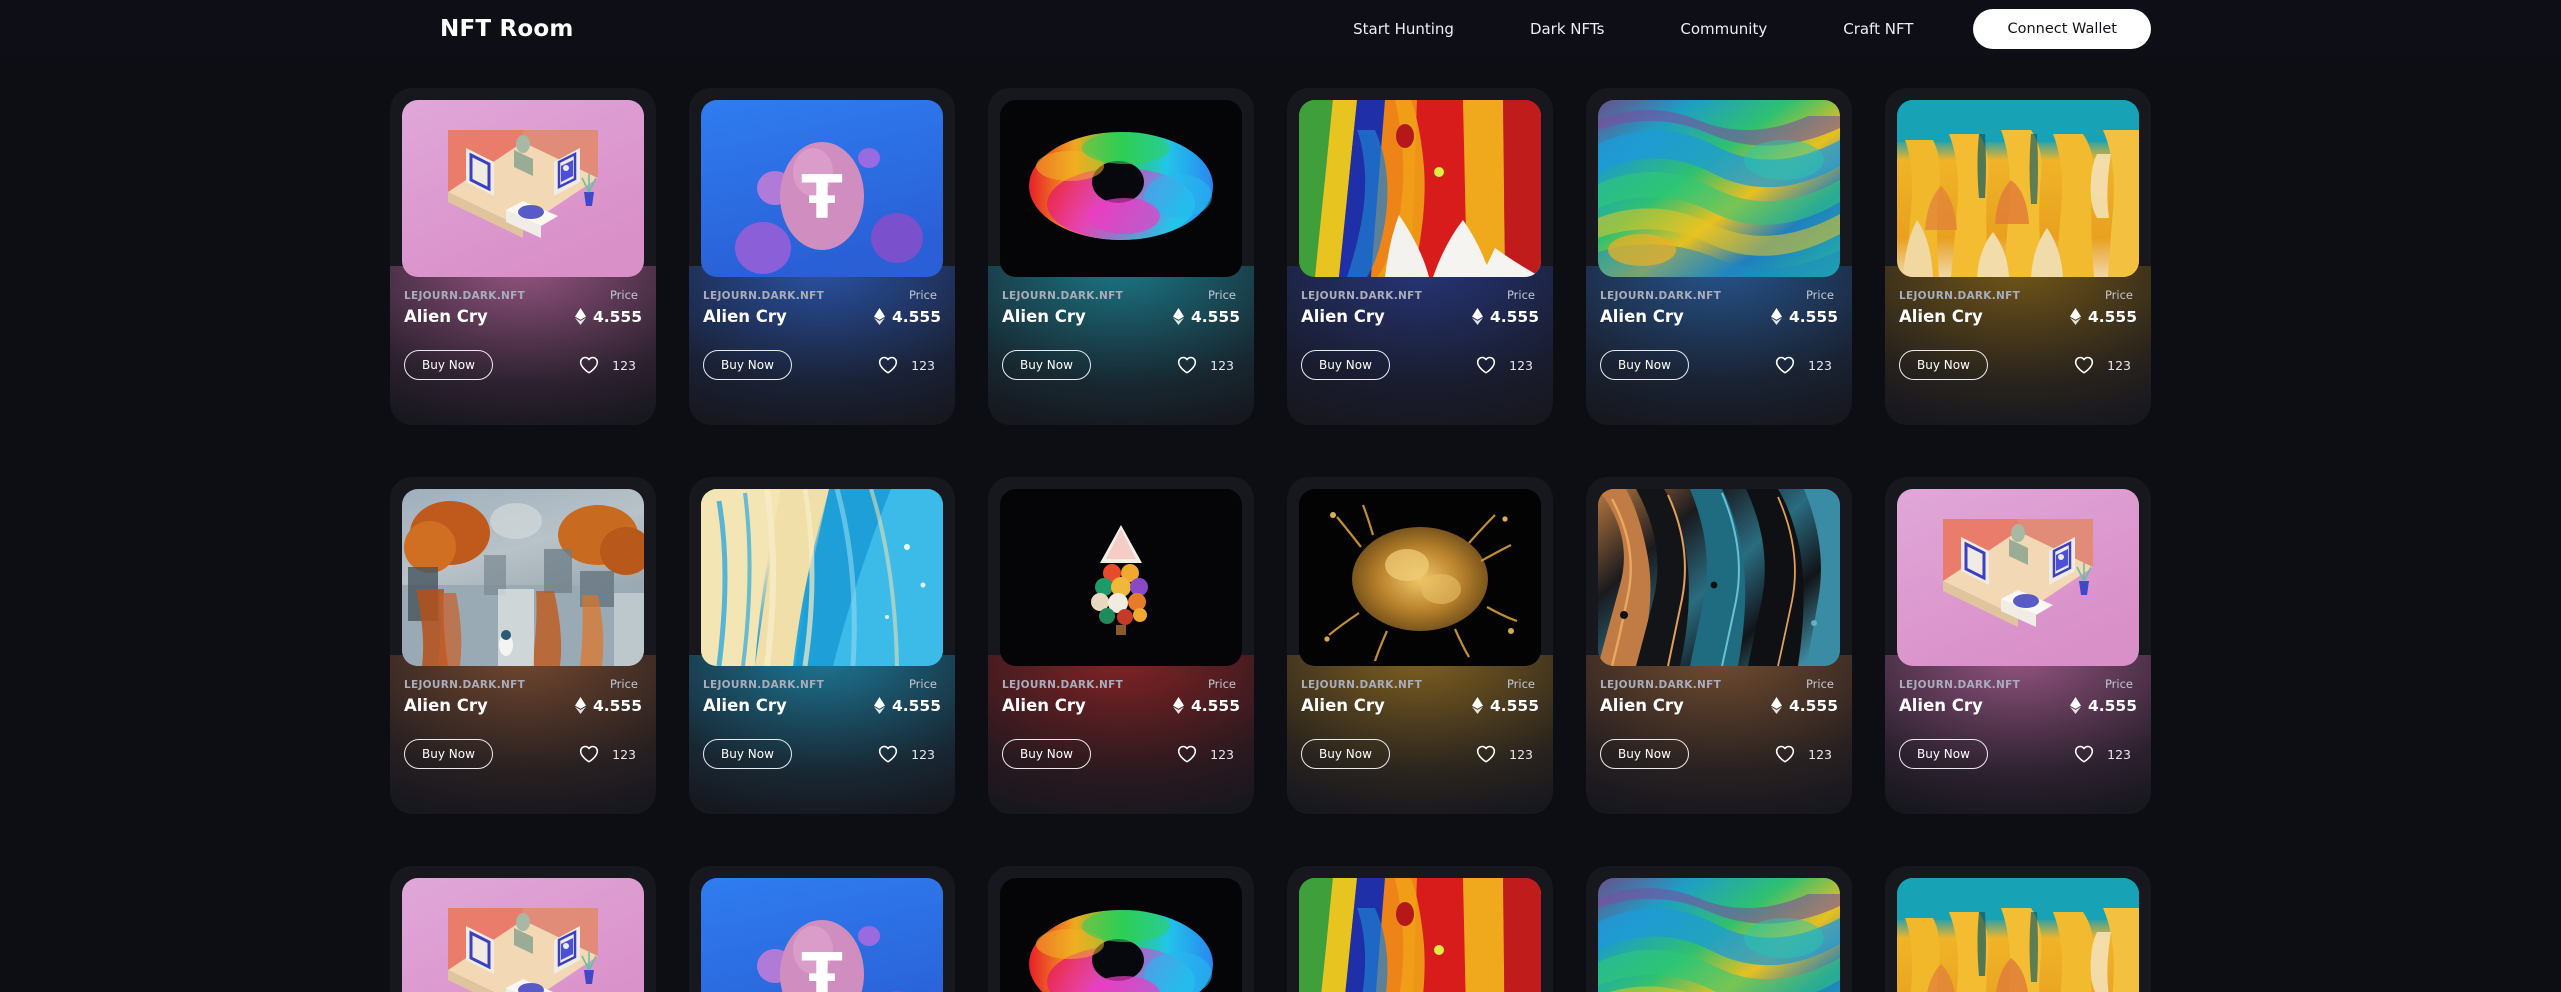 The image size is (2561, 992). I want to click on collection-name: LEJOURN.DARK.NFT, so click(1661, 685).